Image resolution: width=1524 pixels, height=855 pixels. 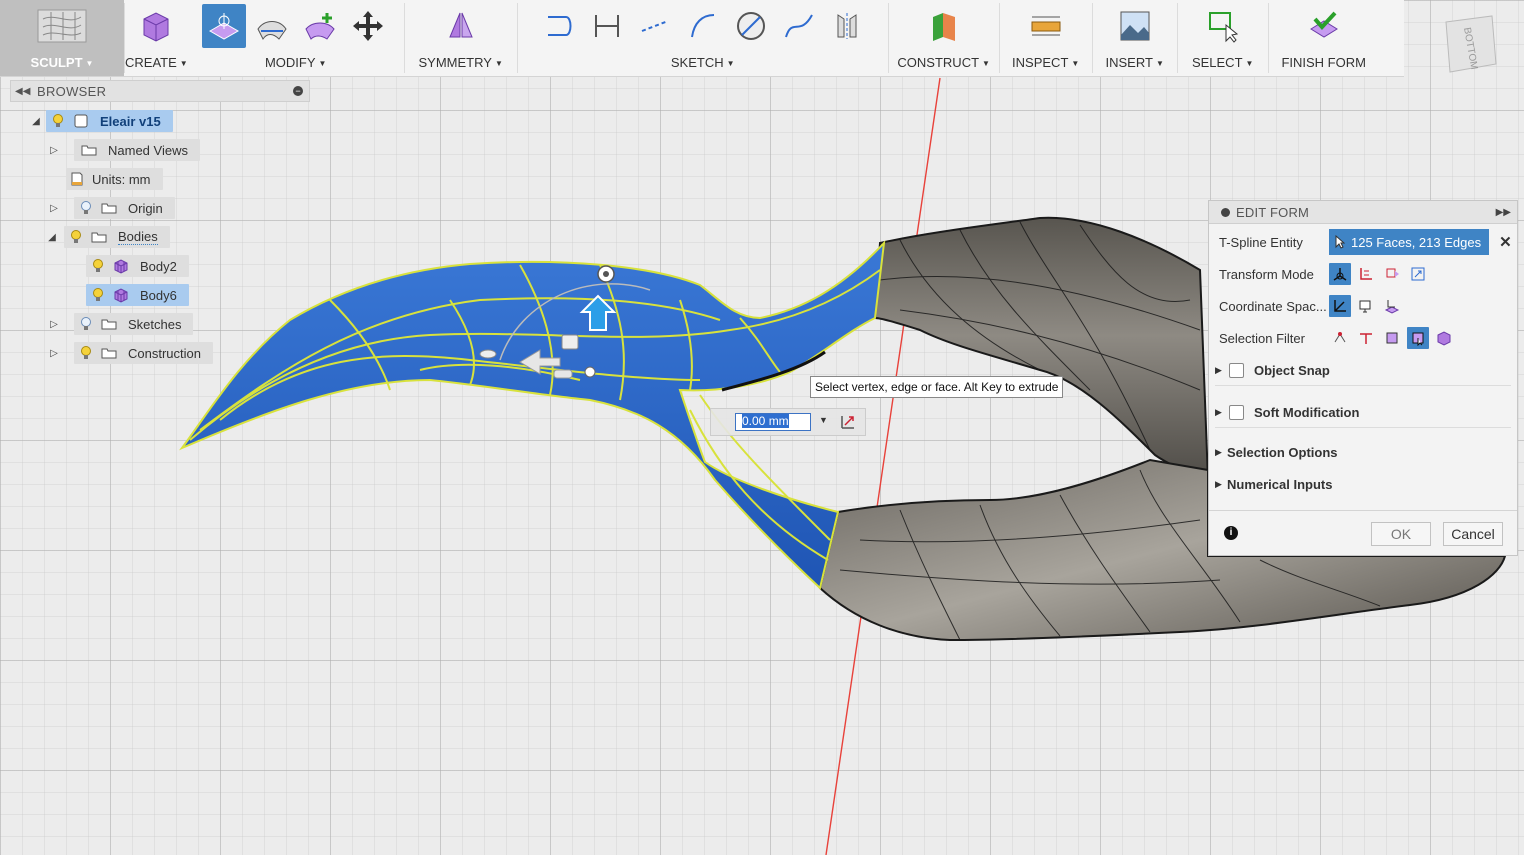 What do you see at coordinates (1363, 370) in the screenshot?
I see `object-snap-section: ▶ Object Snap` at bounding box center [1363, 370].